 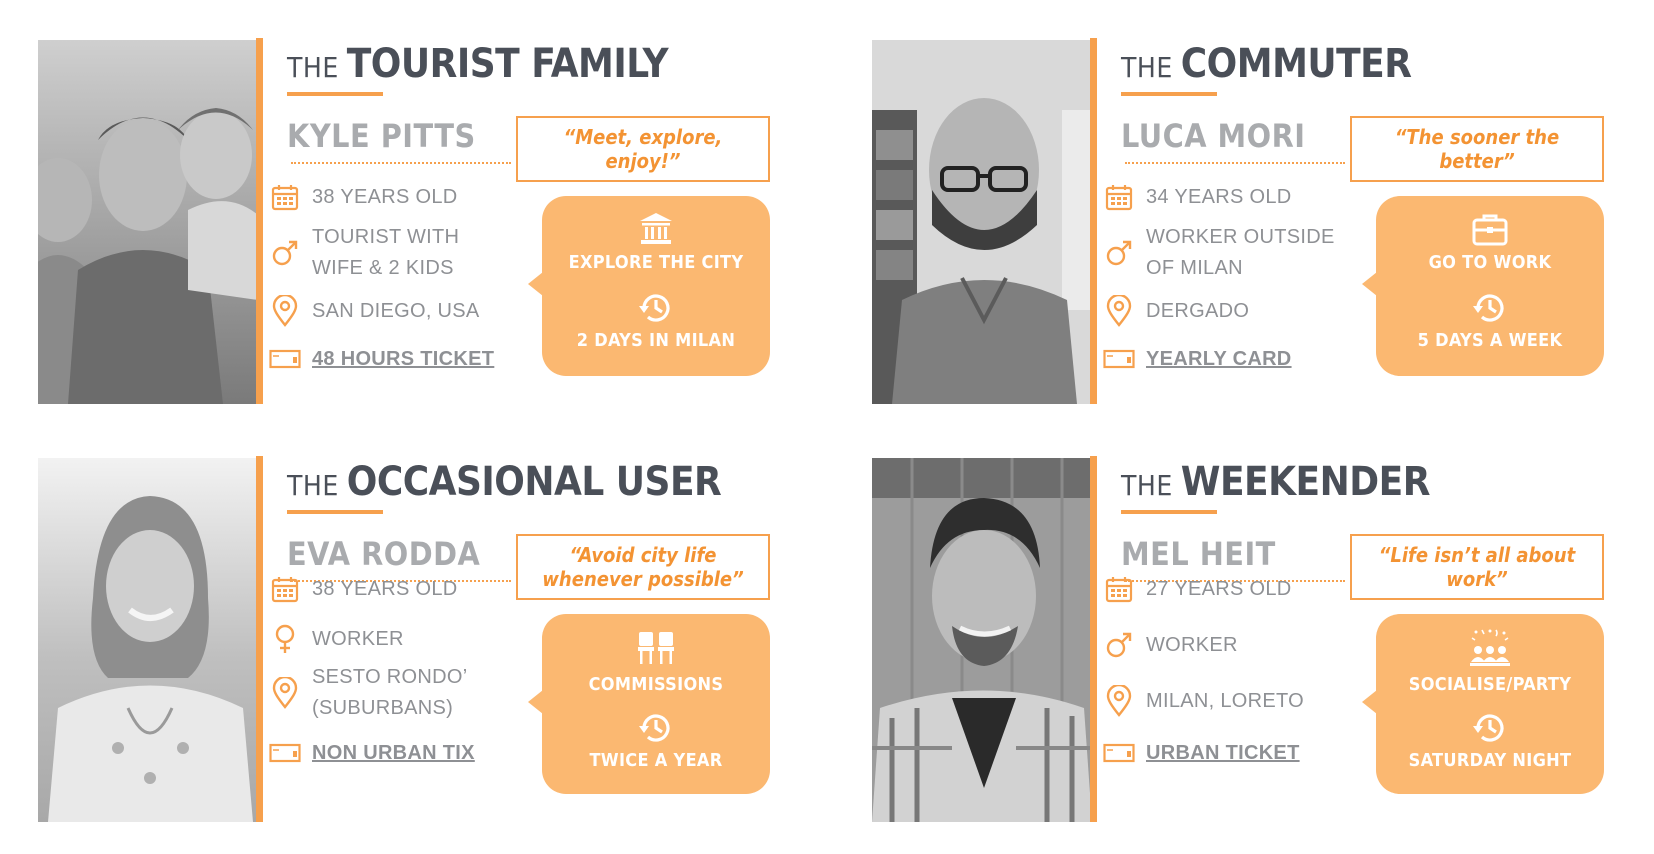 I want to click on location-text: SESTO RONDO’ (SUBURBANS), so click(x=390, y=692).